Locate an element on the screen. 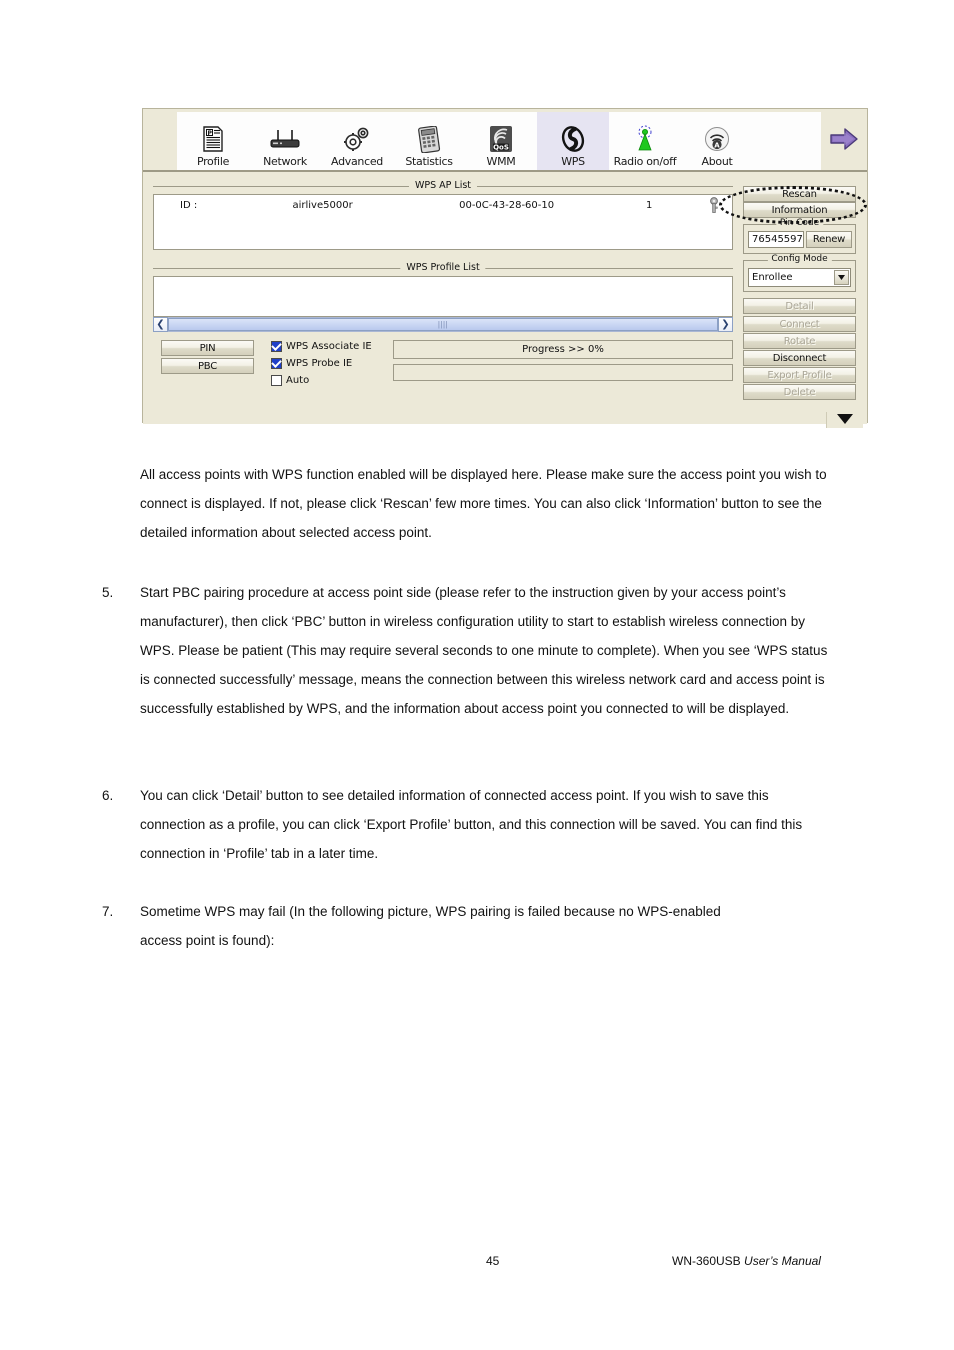 Image resolution: width=954 pixels, height=1350 pixels. wps-associate-ie-label: WPS Associate IE is located at coordinates (329, 346).